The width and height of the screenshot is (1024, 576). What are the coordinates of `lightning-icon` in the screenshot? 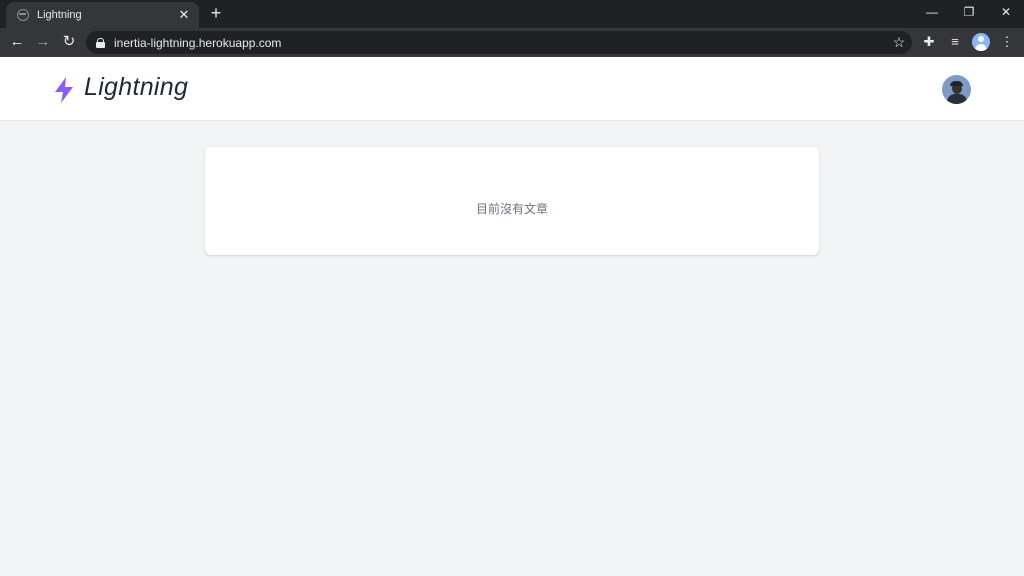 It's located at (64, 90).